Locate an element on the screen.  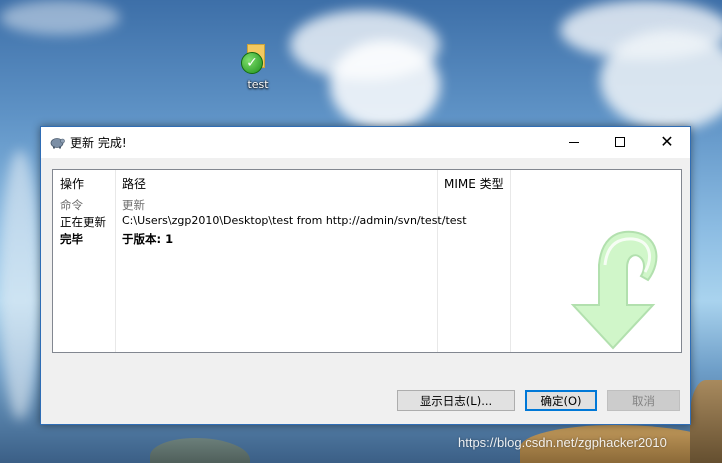
maximize-icon is located at coordinates (620, 142).